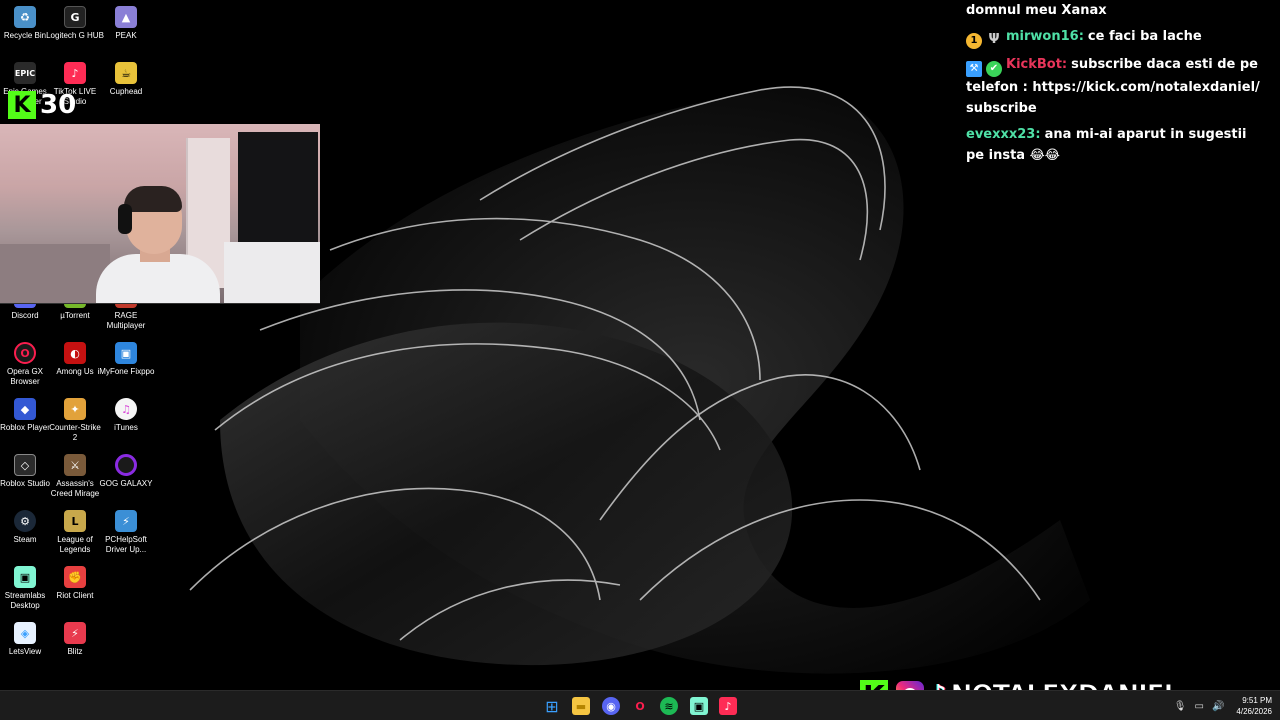  I want to click on kick-logo-icon: K, so click(22, 105).